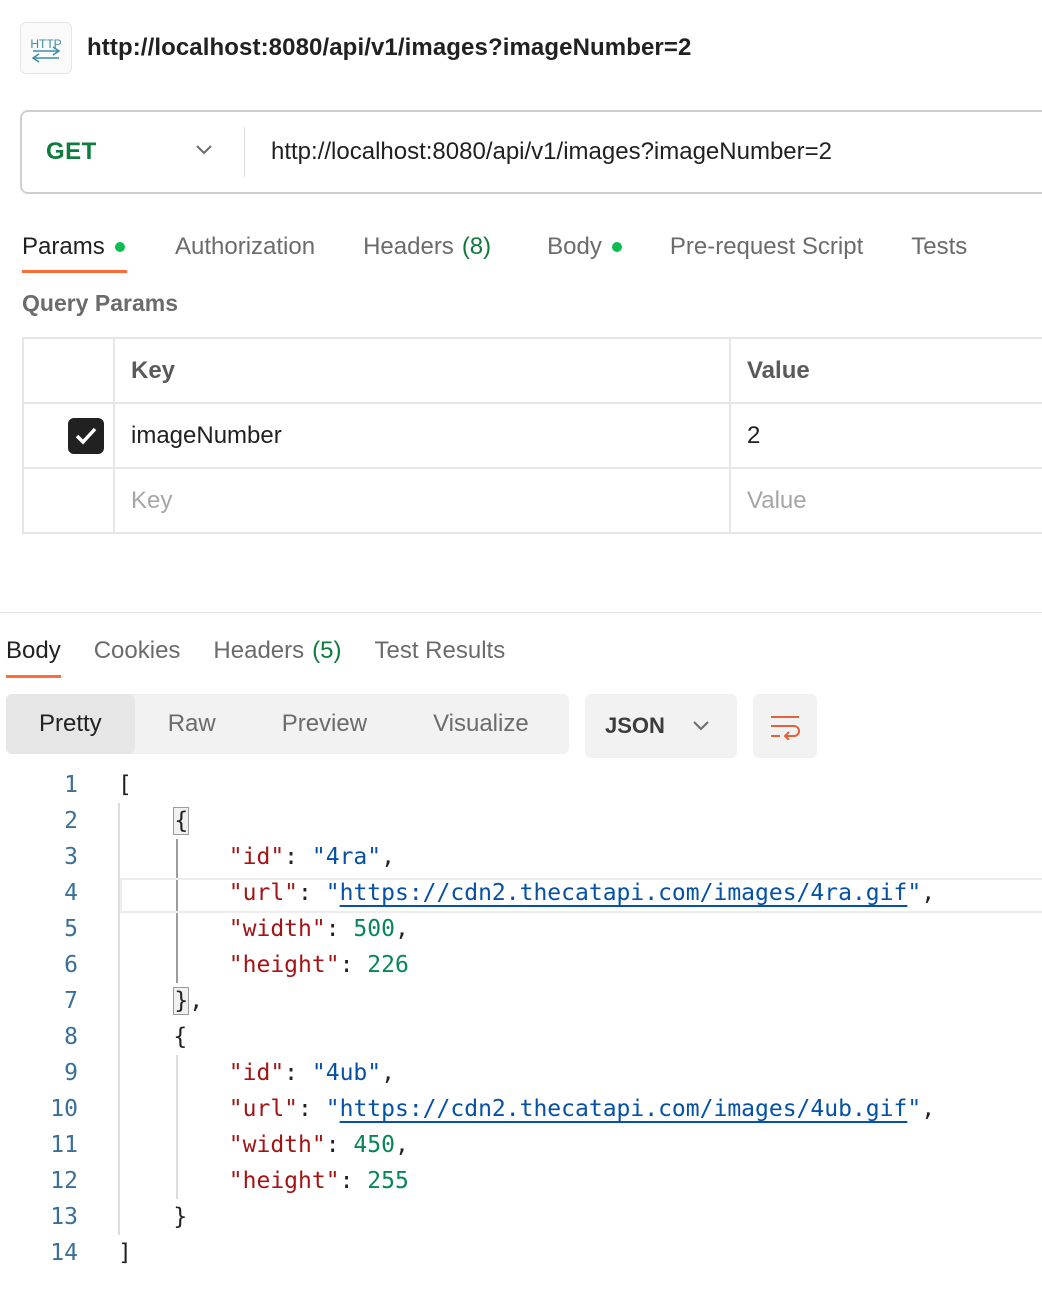 This screenshot has width=1042, height=1310. I want to click on url-divider, so click(244, 152).